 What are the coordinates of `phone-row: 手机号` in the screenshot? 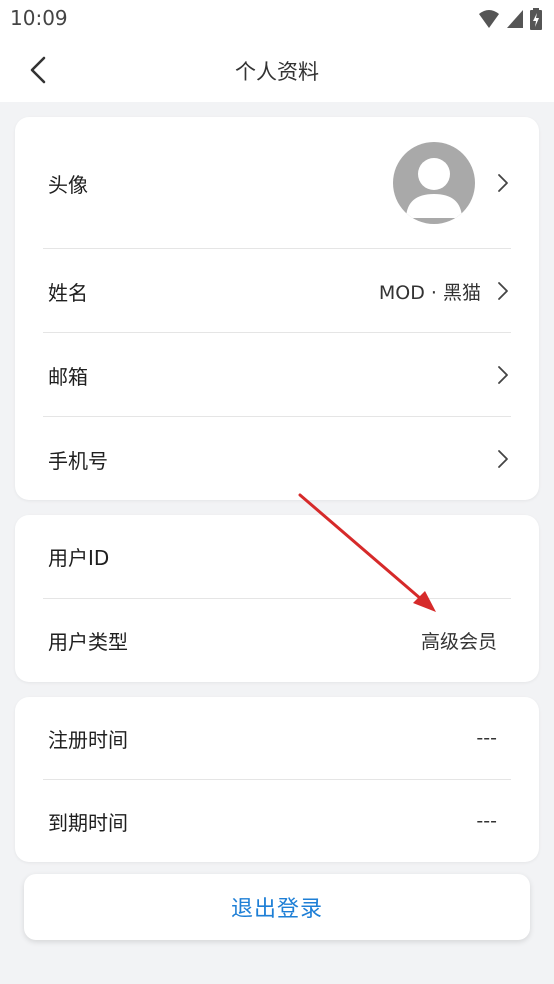 It's located at (277, 459).